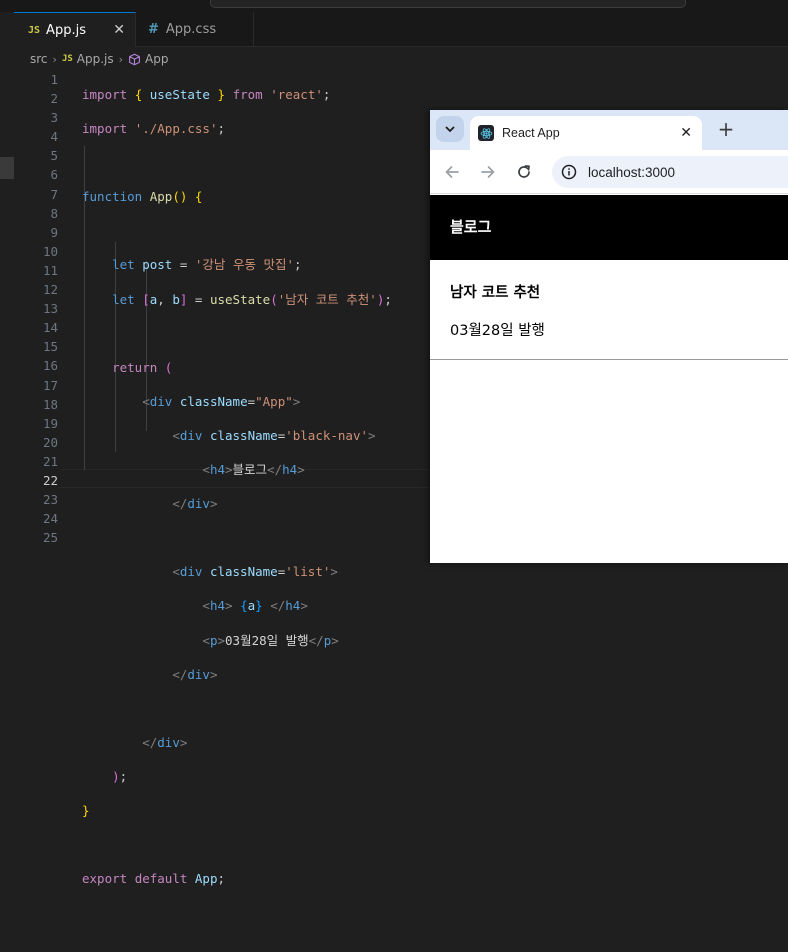 The height and width of the screenshot is (952, 788). I want to click on tab-label: App.js, so click(66, 30).